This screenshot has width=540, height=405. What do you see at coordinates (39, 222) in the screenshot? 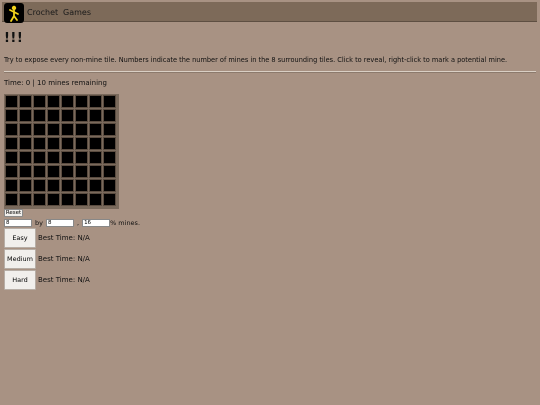
I see `by-label: by` at bounding box center [39, 222].